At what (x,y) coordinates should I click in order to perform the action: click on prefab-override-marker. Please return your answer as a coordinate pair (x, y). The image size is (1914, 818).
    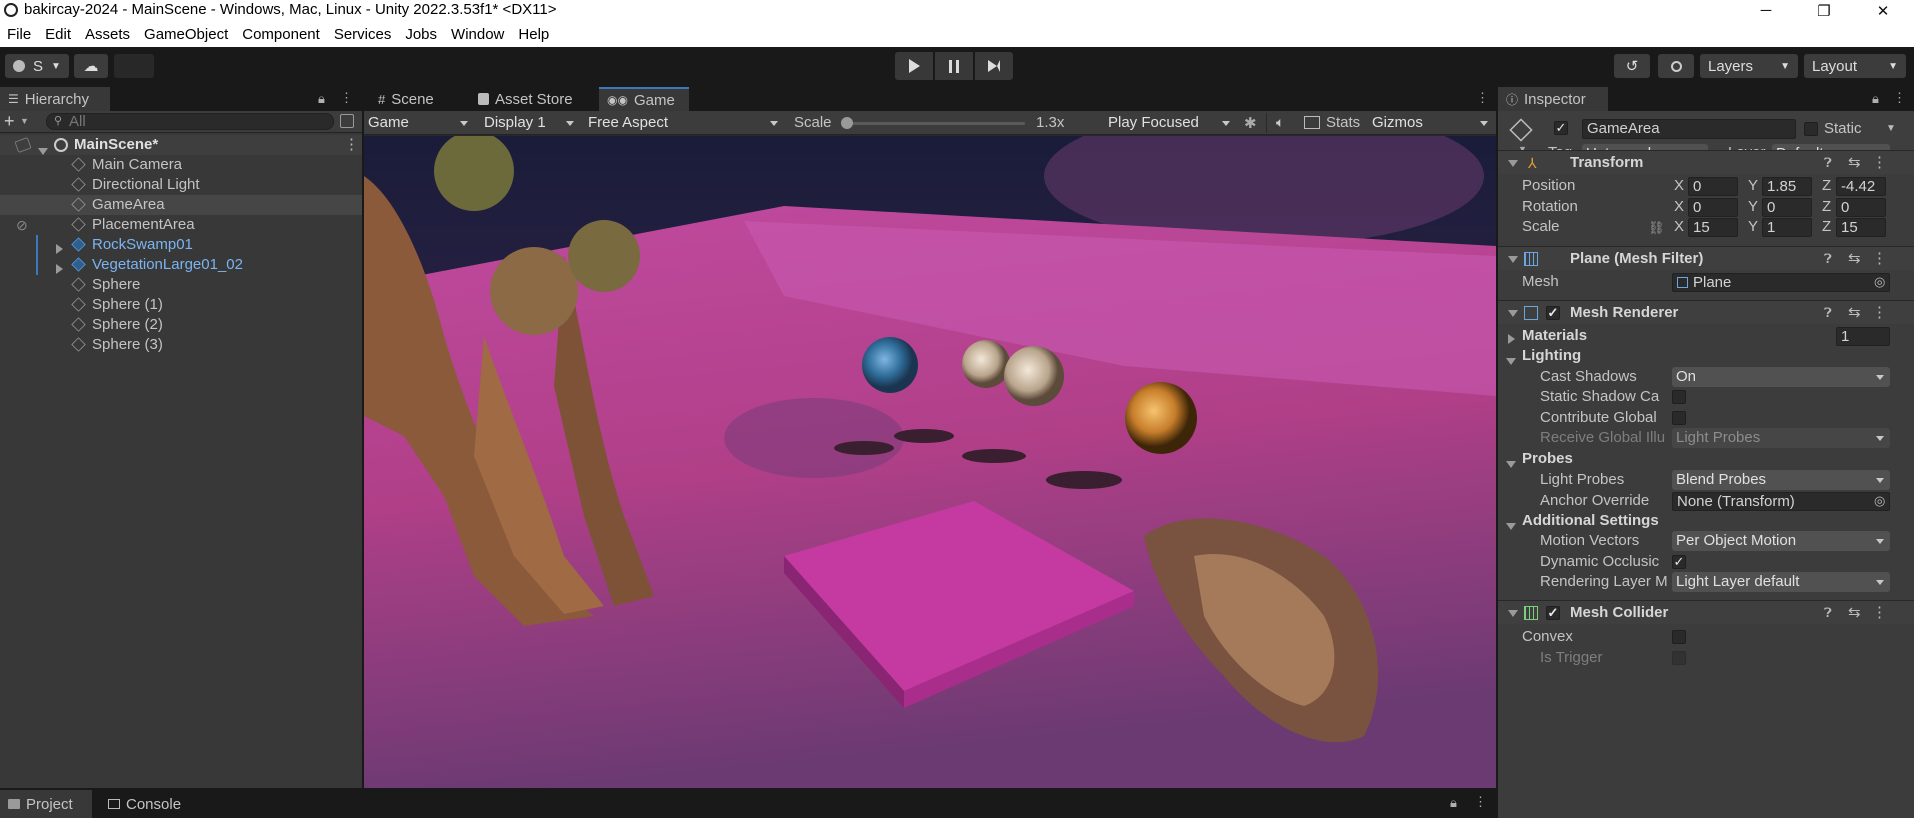
    Looking at the image, I should click on (37, 265).